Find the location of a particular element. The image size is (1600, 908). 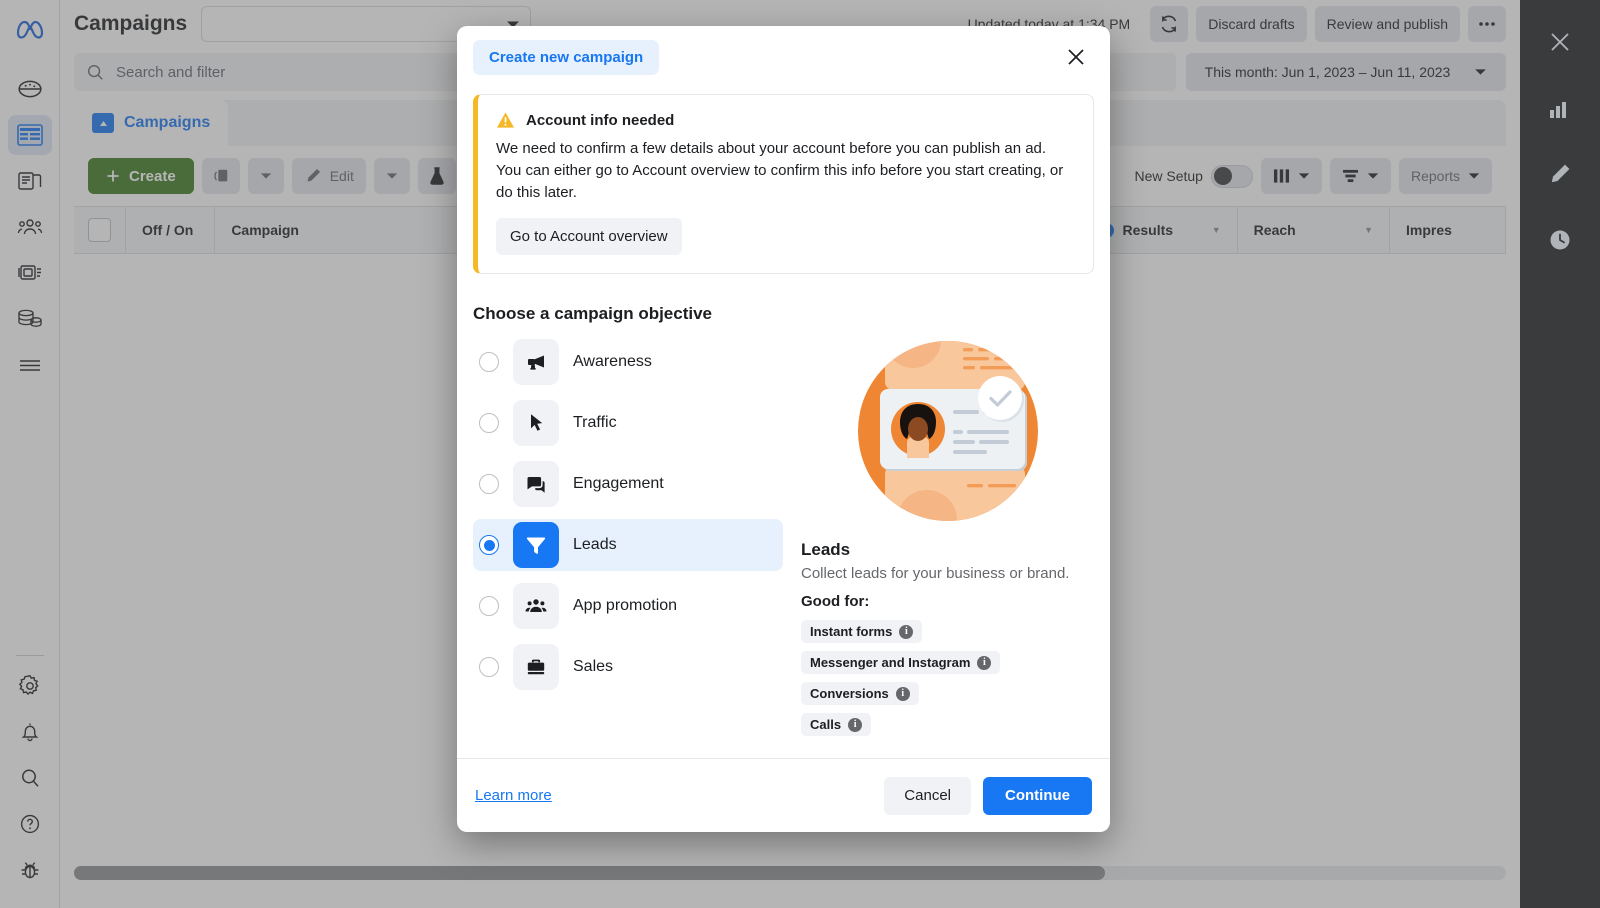

horizontal-scrollbar is located at coordinates (790, 873).